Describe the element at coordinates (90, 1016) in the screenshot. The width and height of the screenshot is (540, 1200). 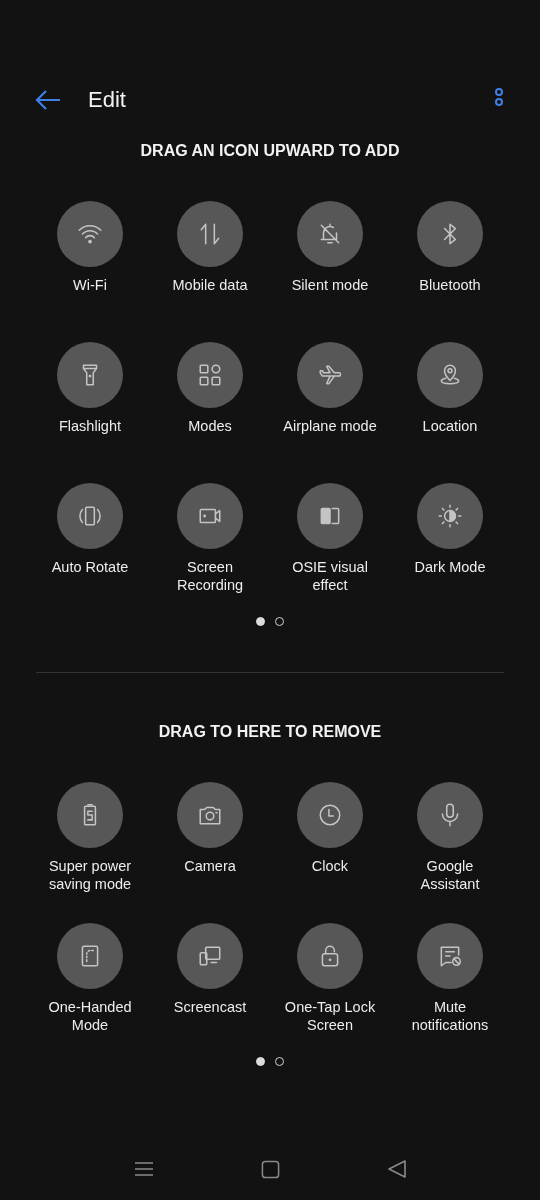
I see `tile-label: One-Handed Mode` at that location.